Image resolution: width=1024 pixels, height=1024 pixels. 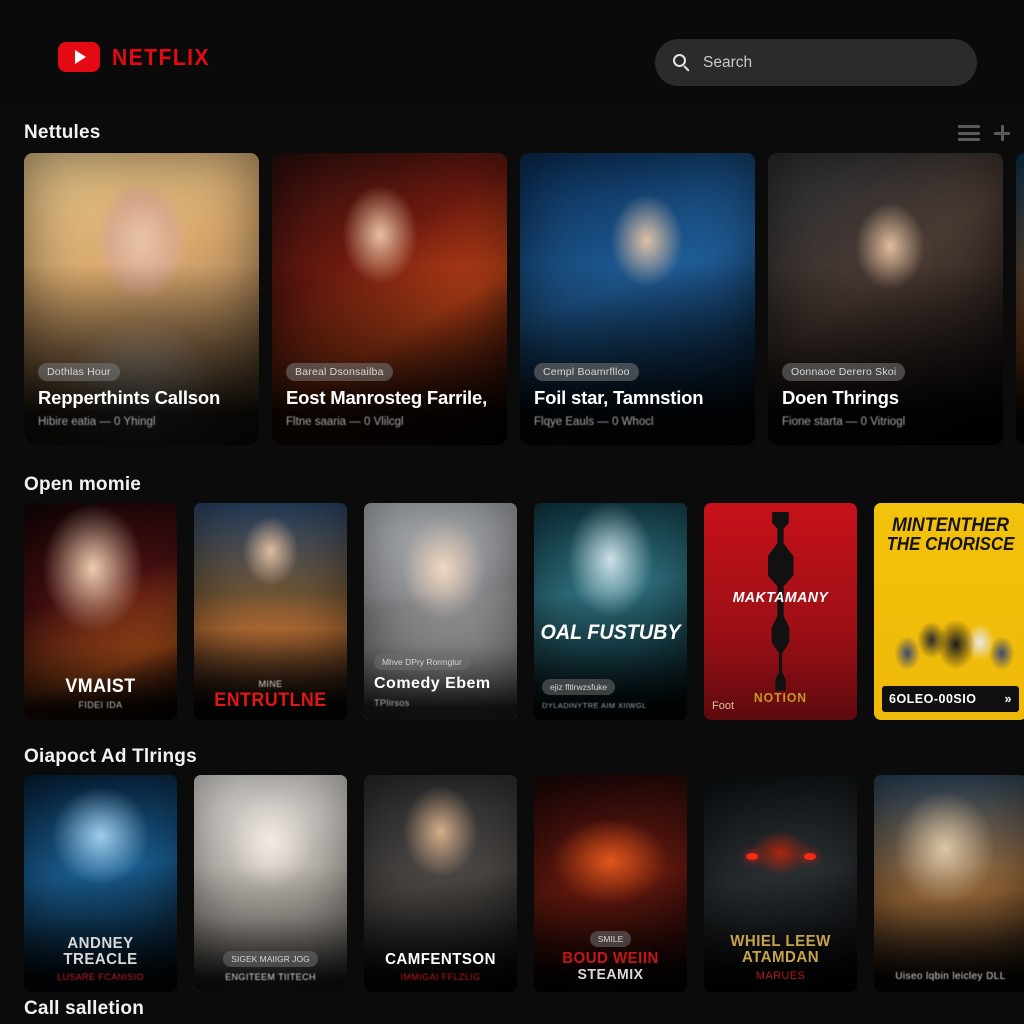 What do you see at coordinates (844, 422) in the screenshot?
I see `hero-subtitle: Fione starta — 0 Vitriogl` at bounding box center [844, 422].